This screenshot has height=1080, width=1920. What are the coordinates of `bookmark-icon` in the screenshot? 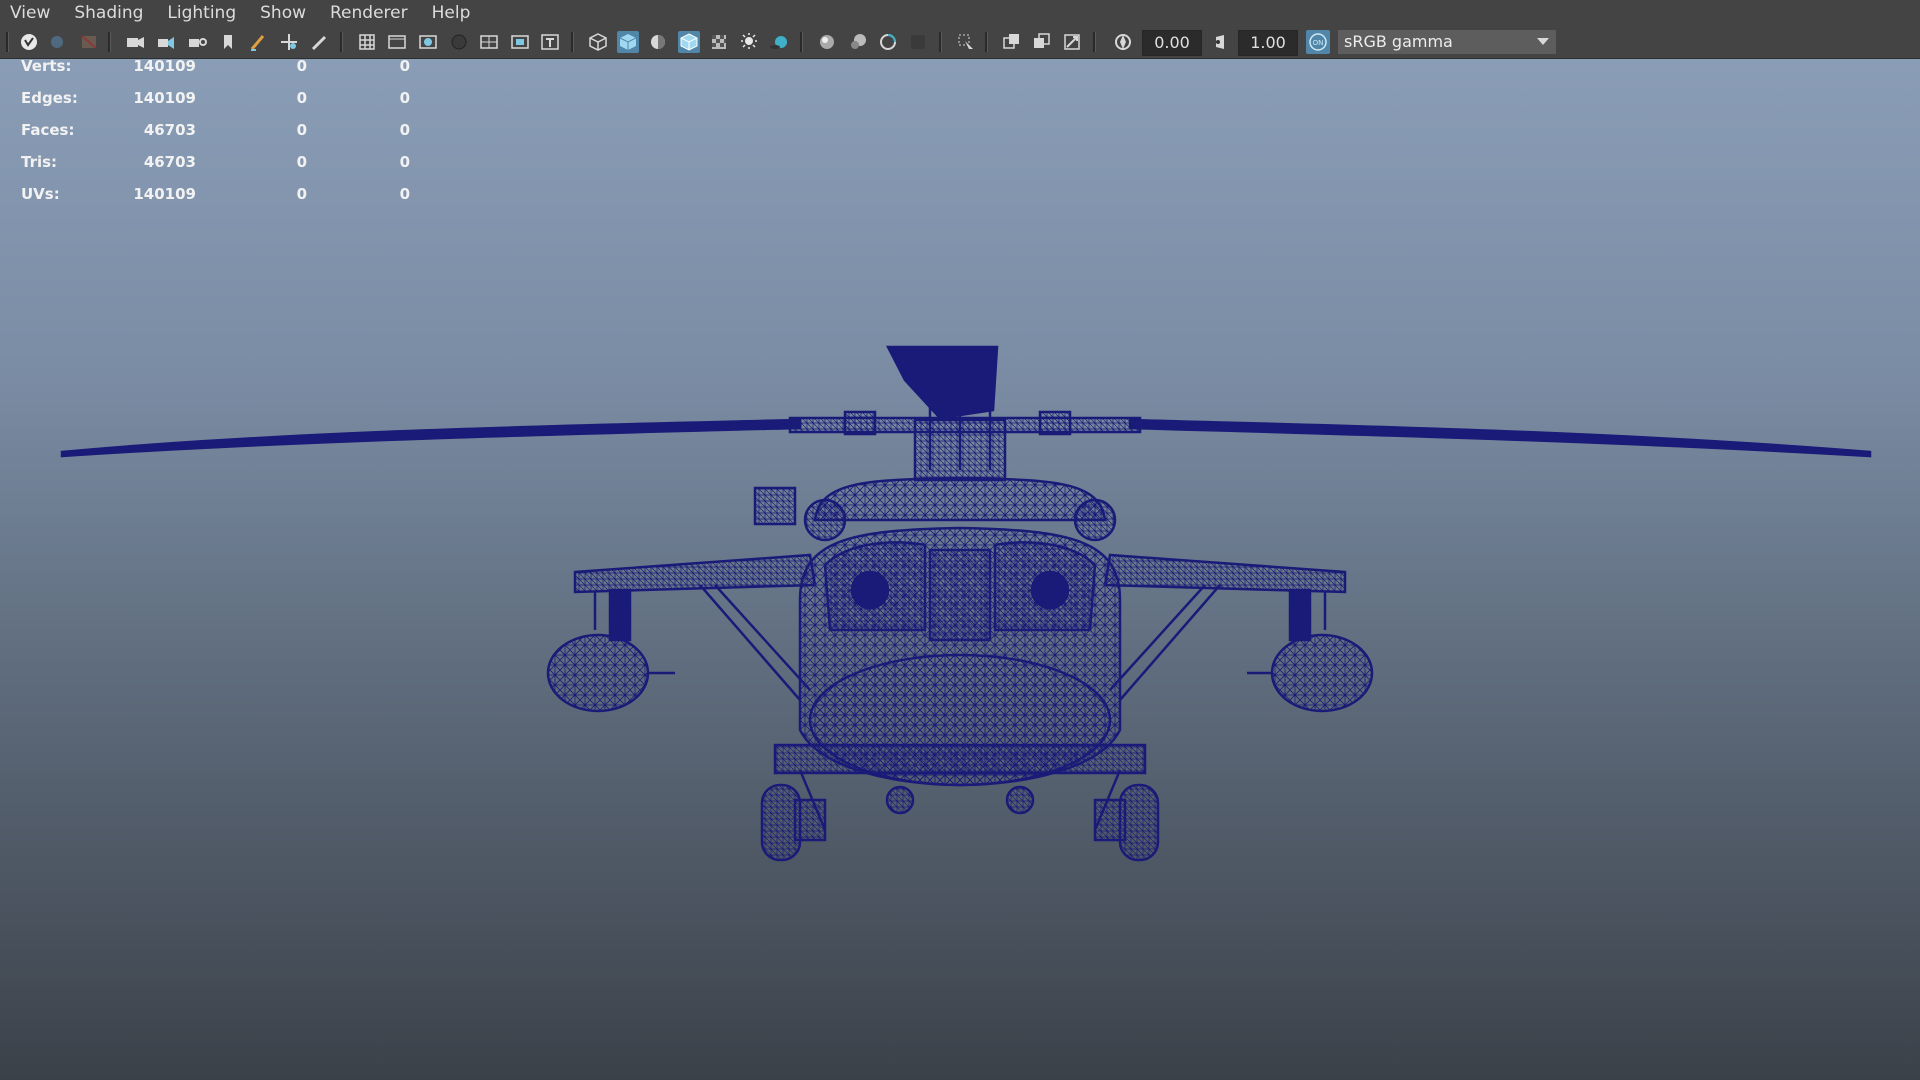 It's located at (228, 42).